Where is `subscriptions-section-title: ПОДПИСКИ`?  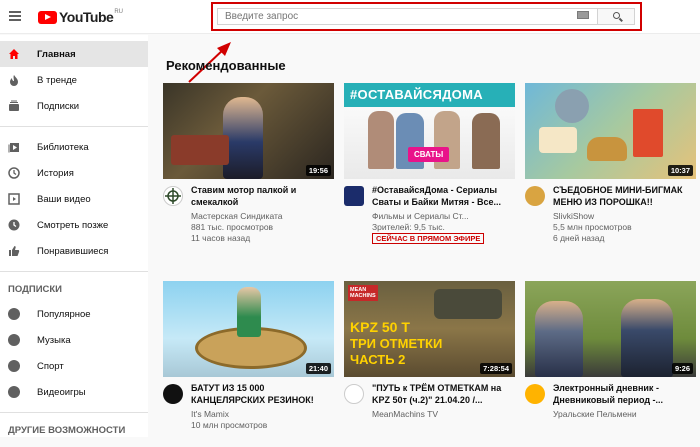 subscriptions-section-title: ПОДПИСКИ is located at coordinates (35, 289).